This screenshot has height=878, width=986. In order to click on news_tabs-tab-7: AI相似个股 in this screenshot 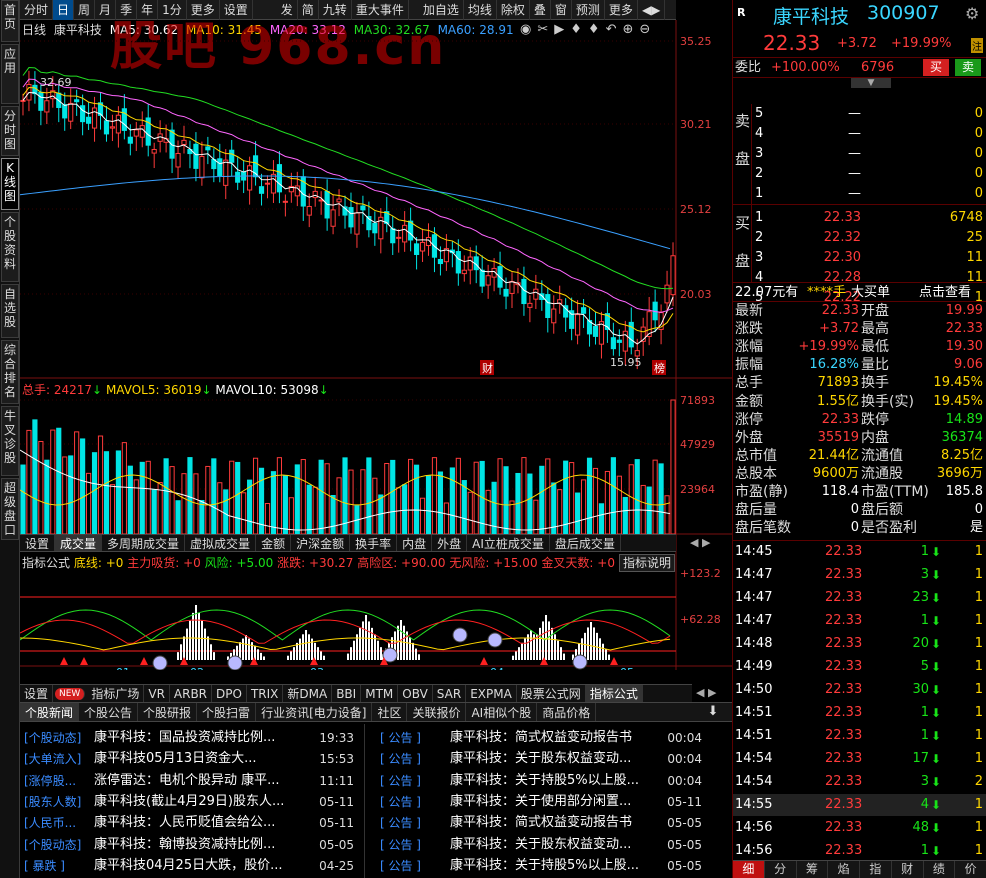, I will do `click(502, 712)`.